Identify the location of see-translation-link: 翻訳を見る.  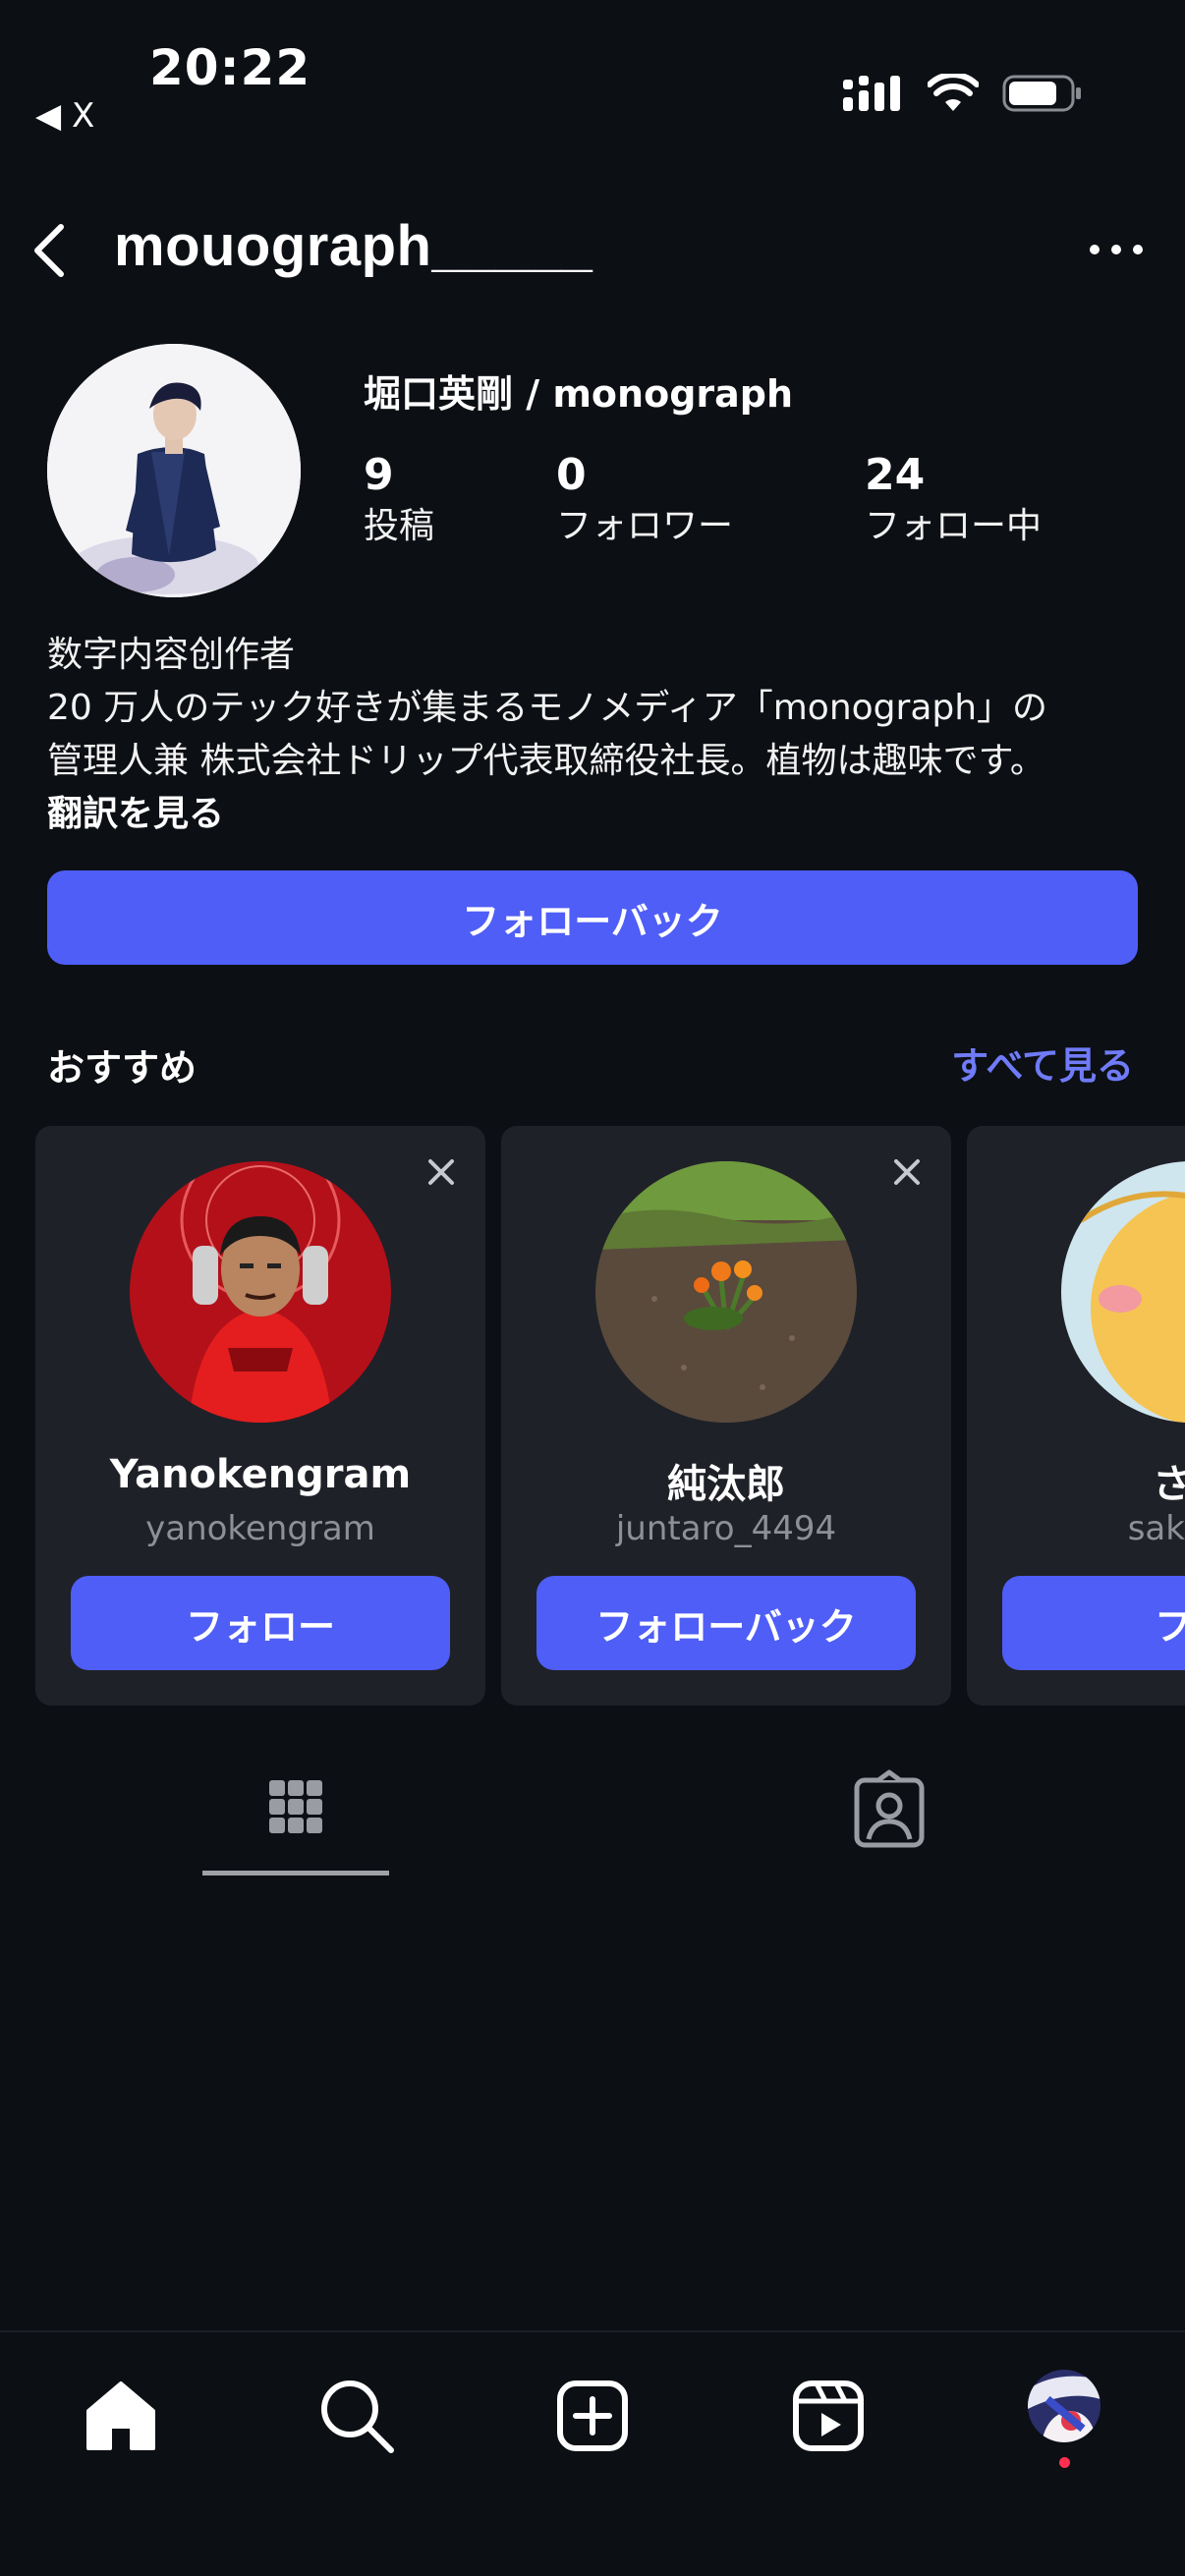
(598, 814).